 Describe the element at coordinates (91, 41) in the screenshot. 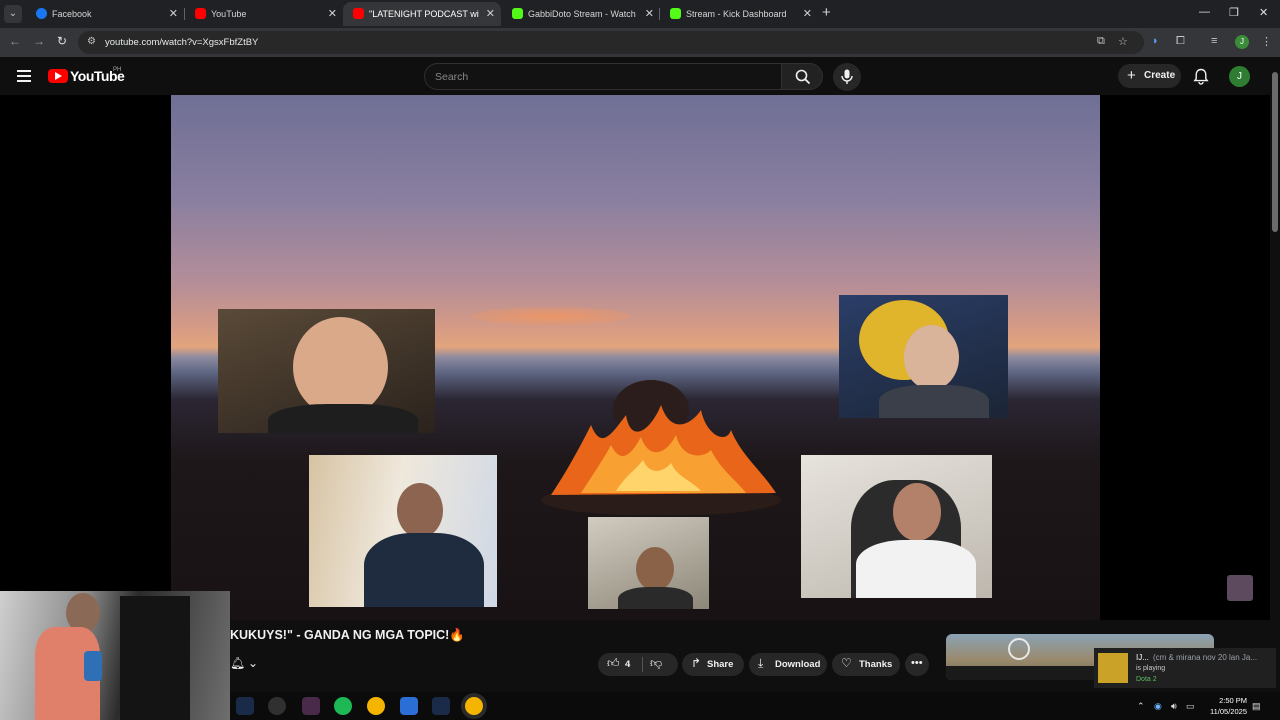

I see `site-info-icon: ⚙` at that location.